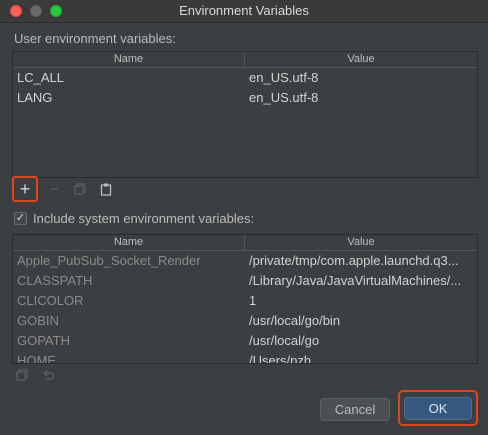  Describe the element at coordinates (143, 218) in the screenshot. I see `include-system-vars-label: Include system environment variables:` at that location.